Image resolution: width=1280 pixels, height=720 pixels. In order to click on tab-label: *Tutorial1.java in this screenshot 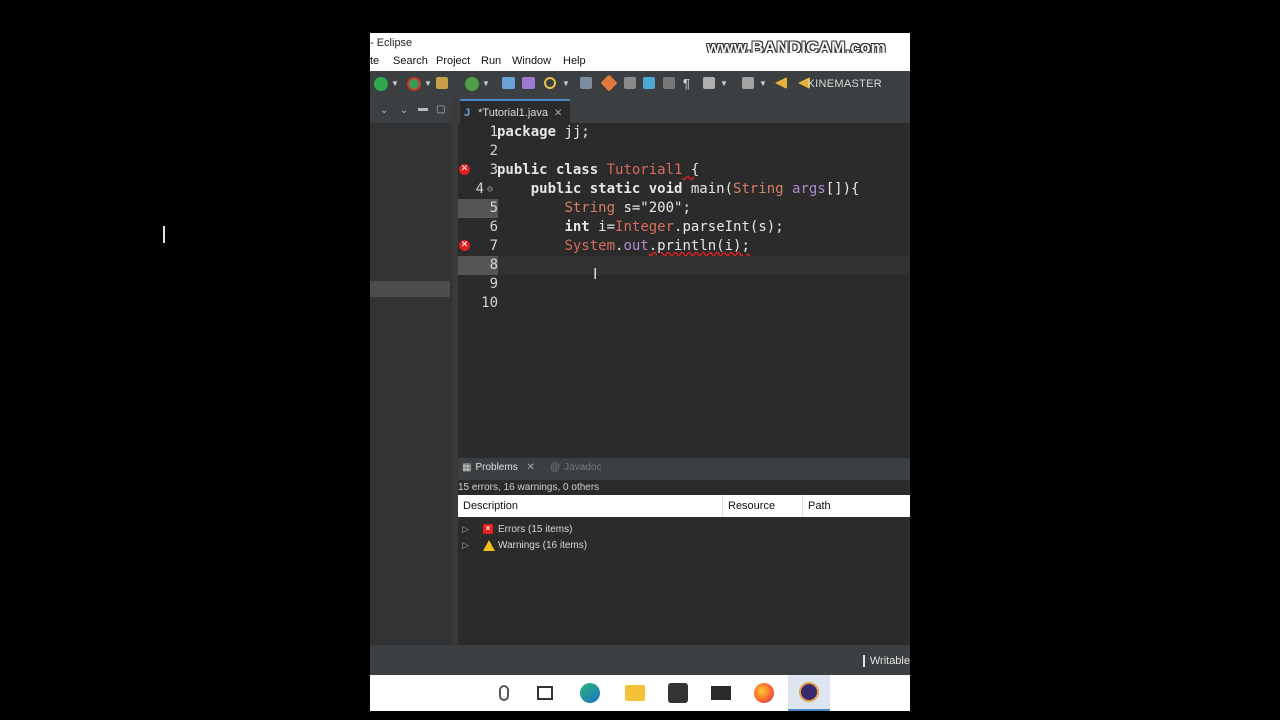, I will do `click(513, 113)`.